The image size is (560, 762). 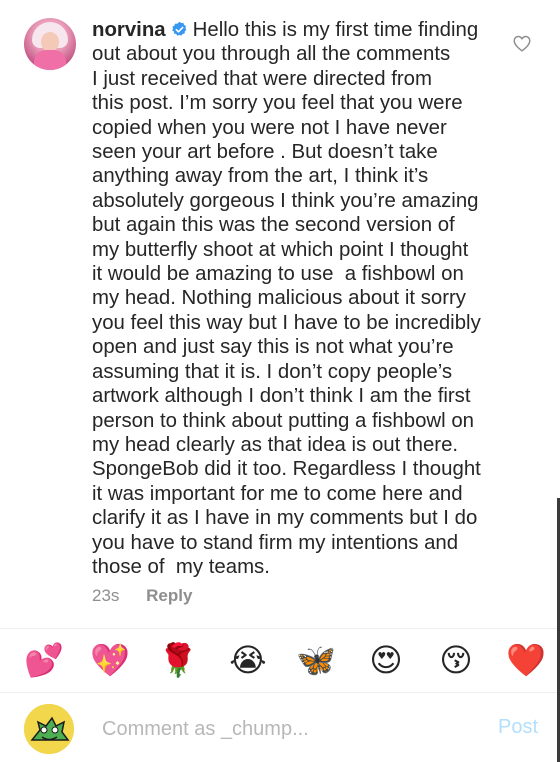 What do you see at coordinates (106, 595) in the screenshot?
I see `comment-timestamp: 23s` at bounding box center [106, 595].